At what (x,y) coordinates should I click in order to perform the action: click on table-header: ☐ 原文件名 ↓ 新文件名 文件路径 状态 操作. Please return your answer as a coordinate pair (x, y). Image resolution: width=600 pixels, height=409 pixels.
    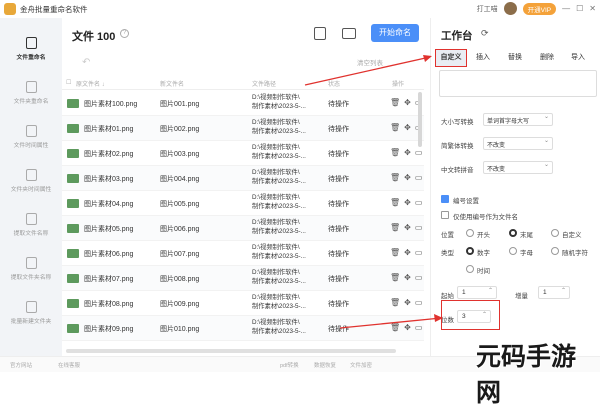
    Looking at the image, I should click on (243, 82).